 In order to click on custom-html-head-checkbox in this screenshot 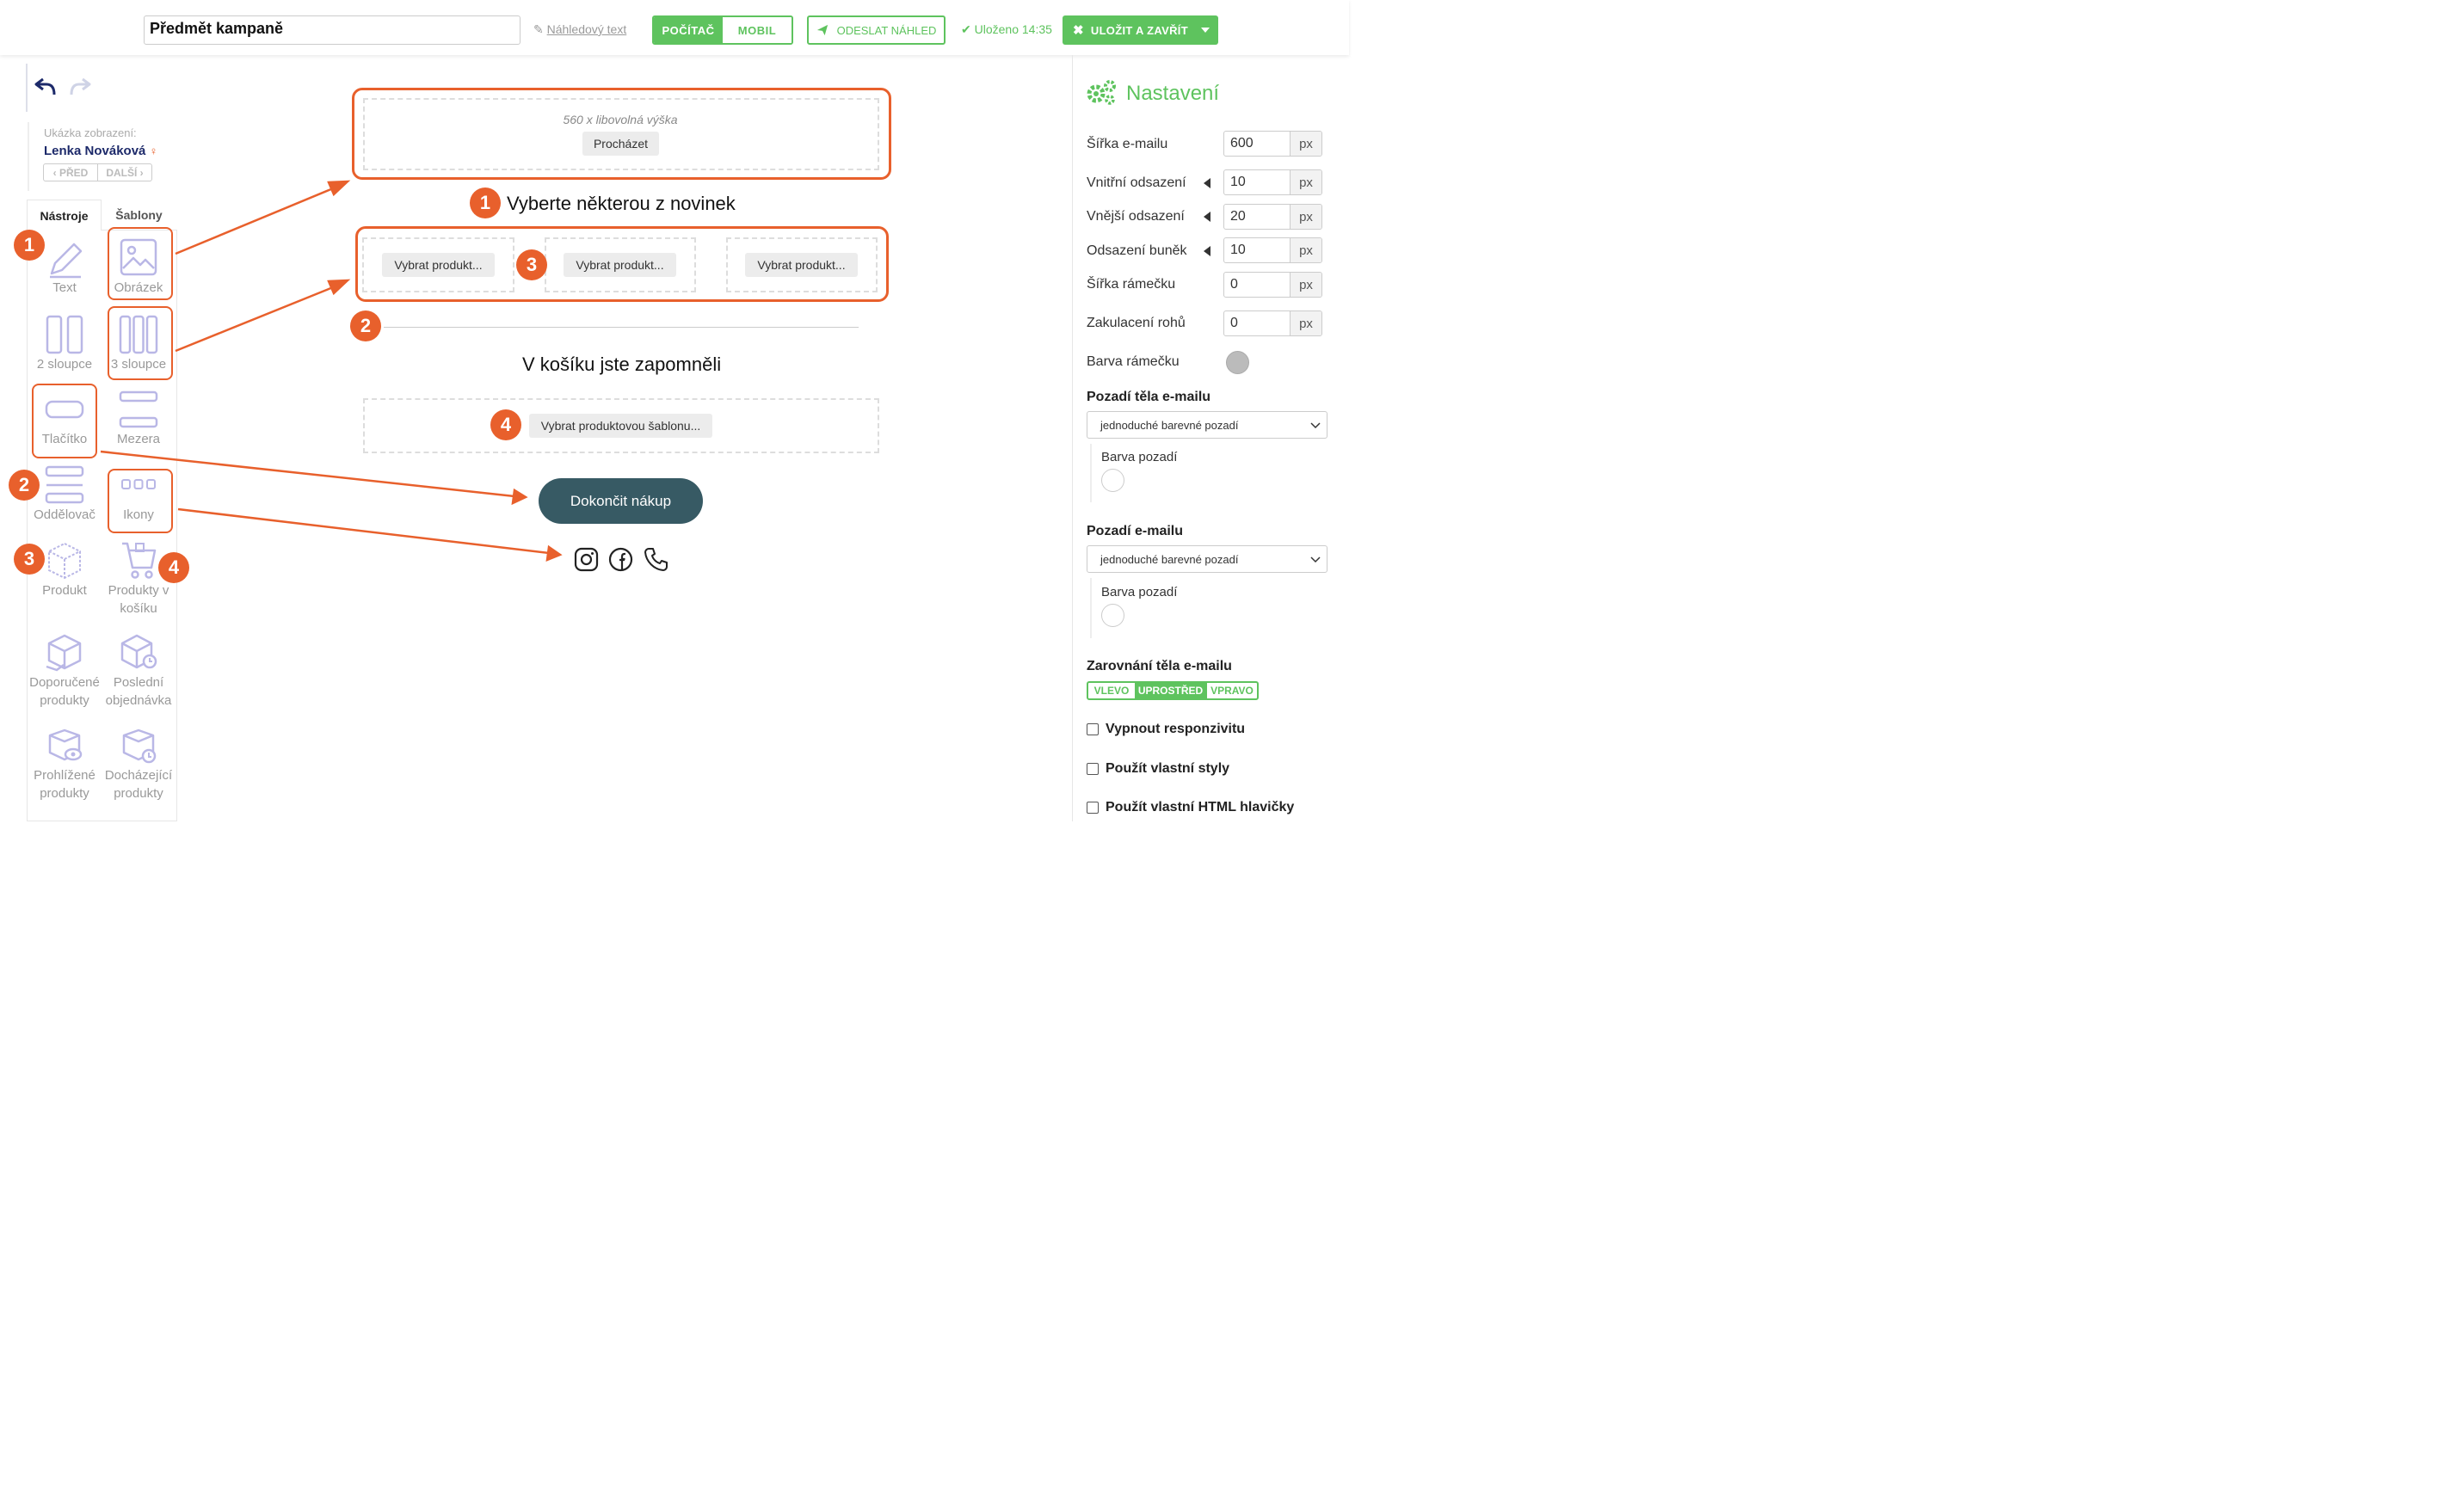, I will do `click(1093, 808)`.